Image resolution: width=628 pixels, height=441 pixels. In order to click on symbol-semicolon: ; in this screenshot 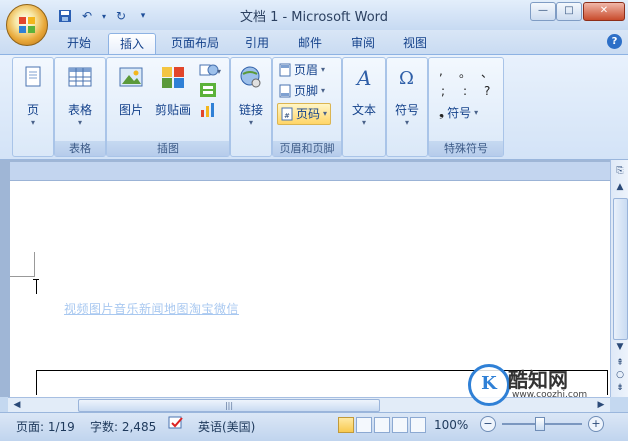, I will do `click(443, 91)`.